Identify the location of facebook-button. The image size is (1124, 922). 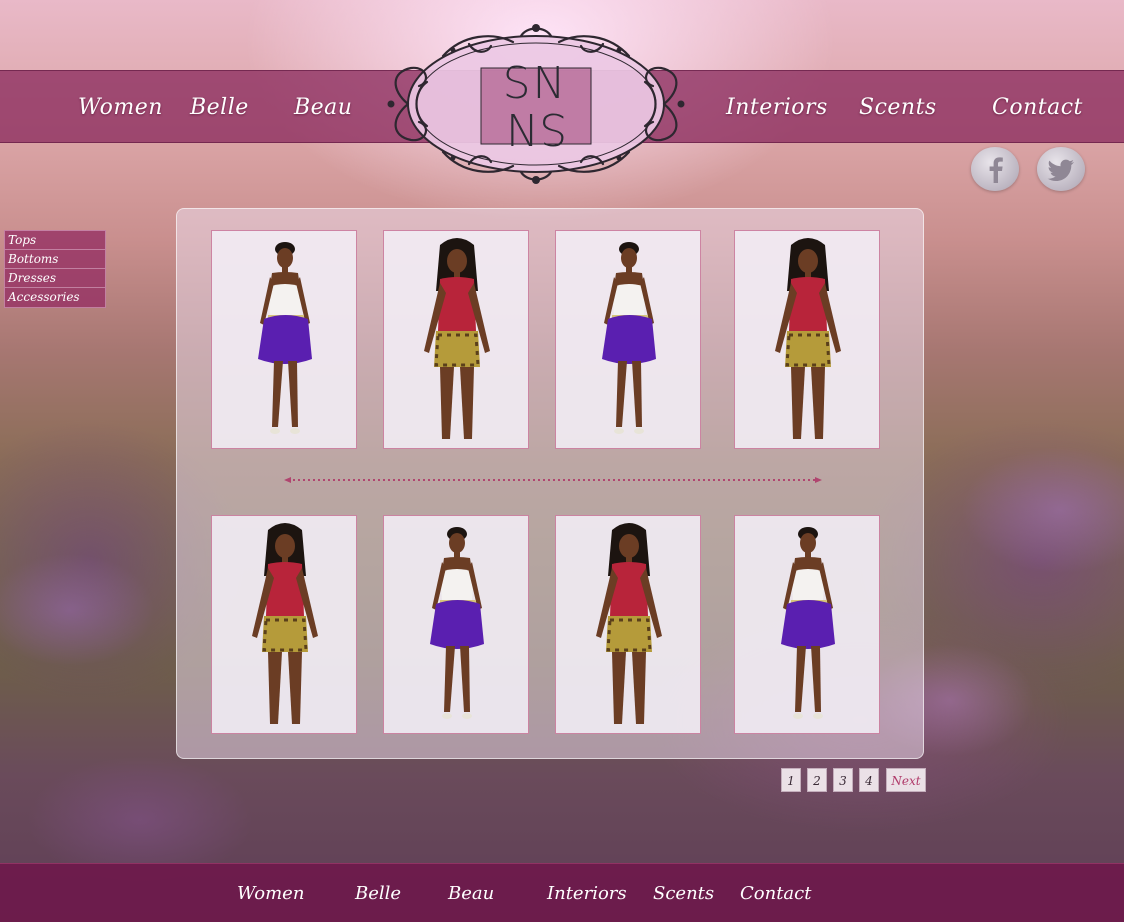
(995, 169).